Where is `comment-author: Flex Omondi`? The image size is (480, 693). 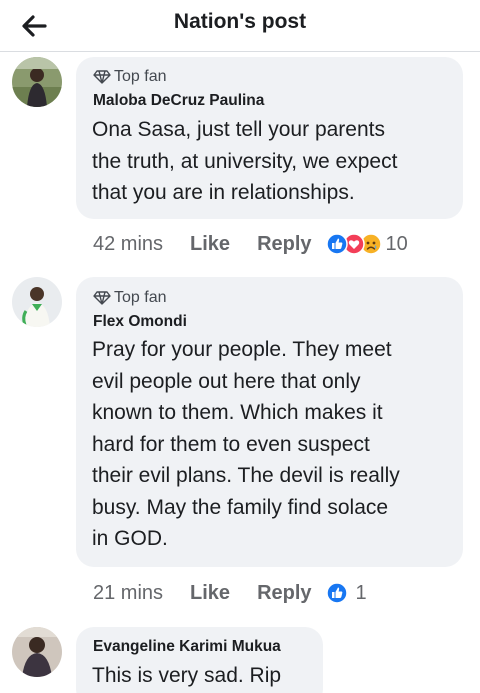 comment-author: Flex Omondi is located at coordinates (140, 322).